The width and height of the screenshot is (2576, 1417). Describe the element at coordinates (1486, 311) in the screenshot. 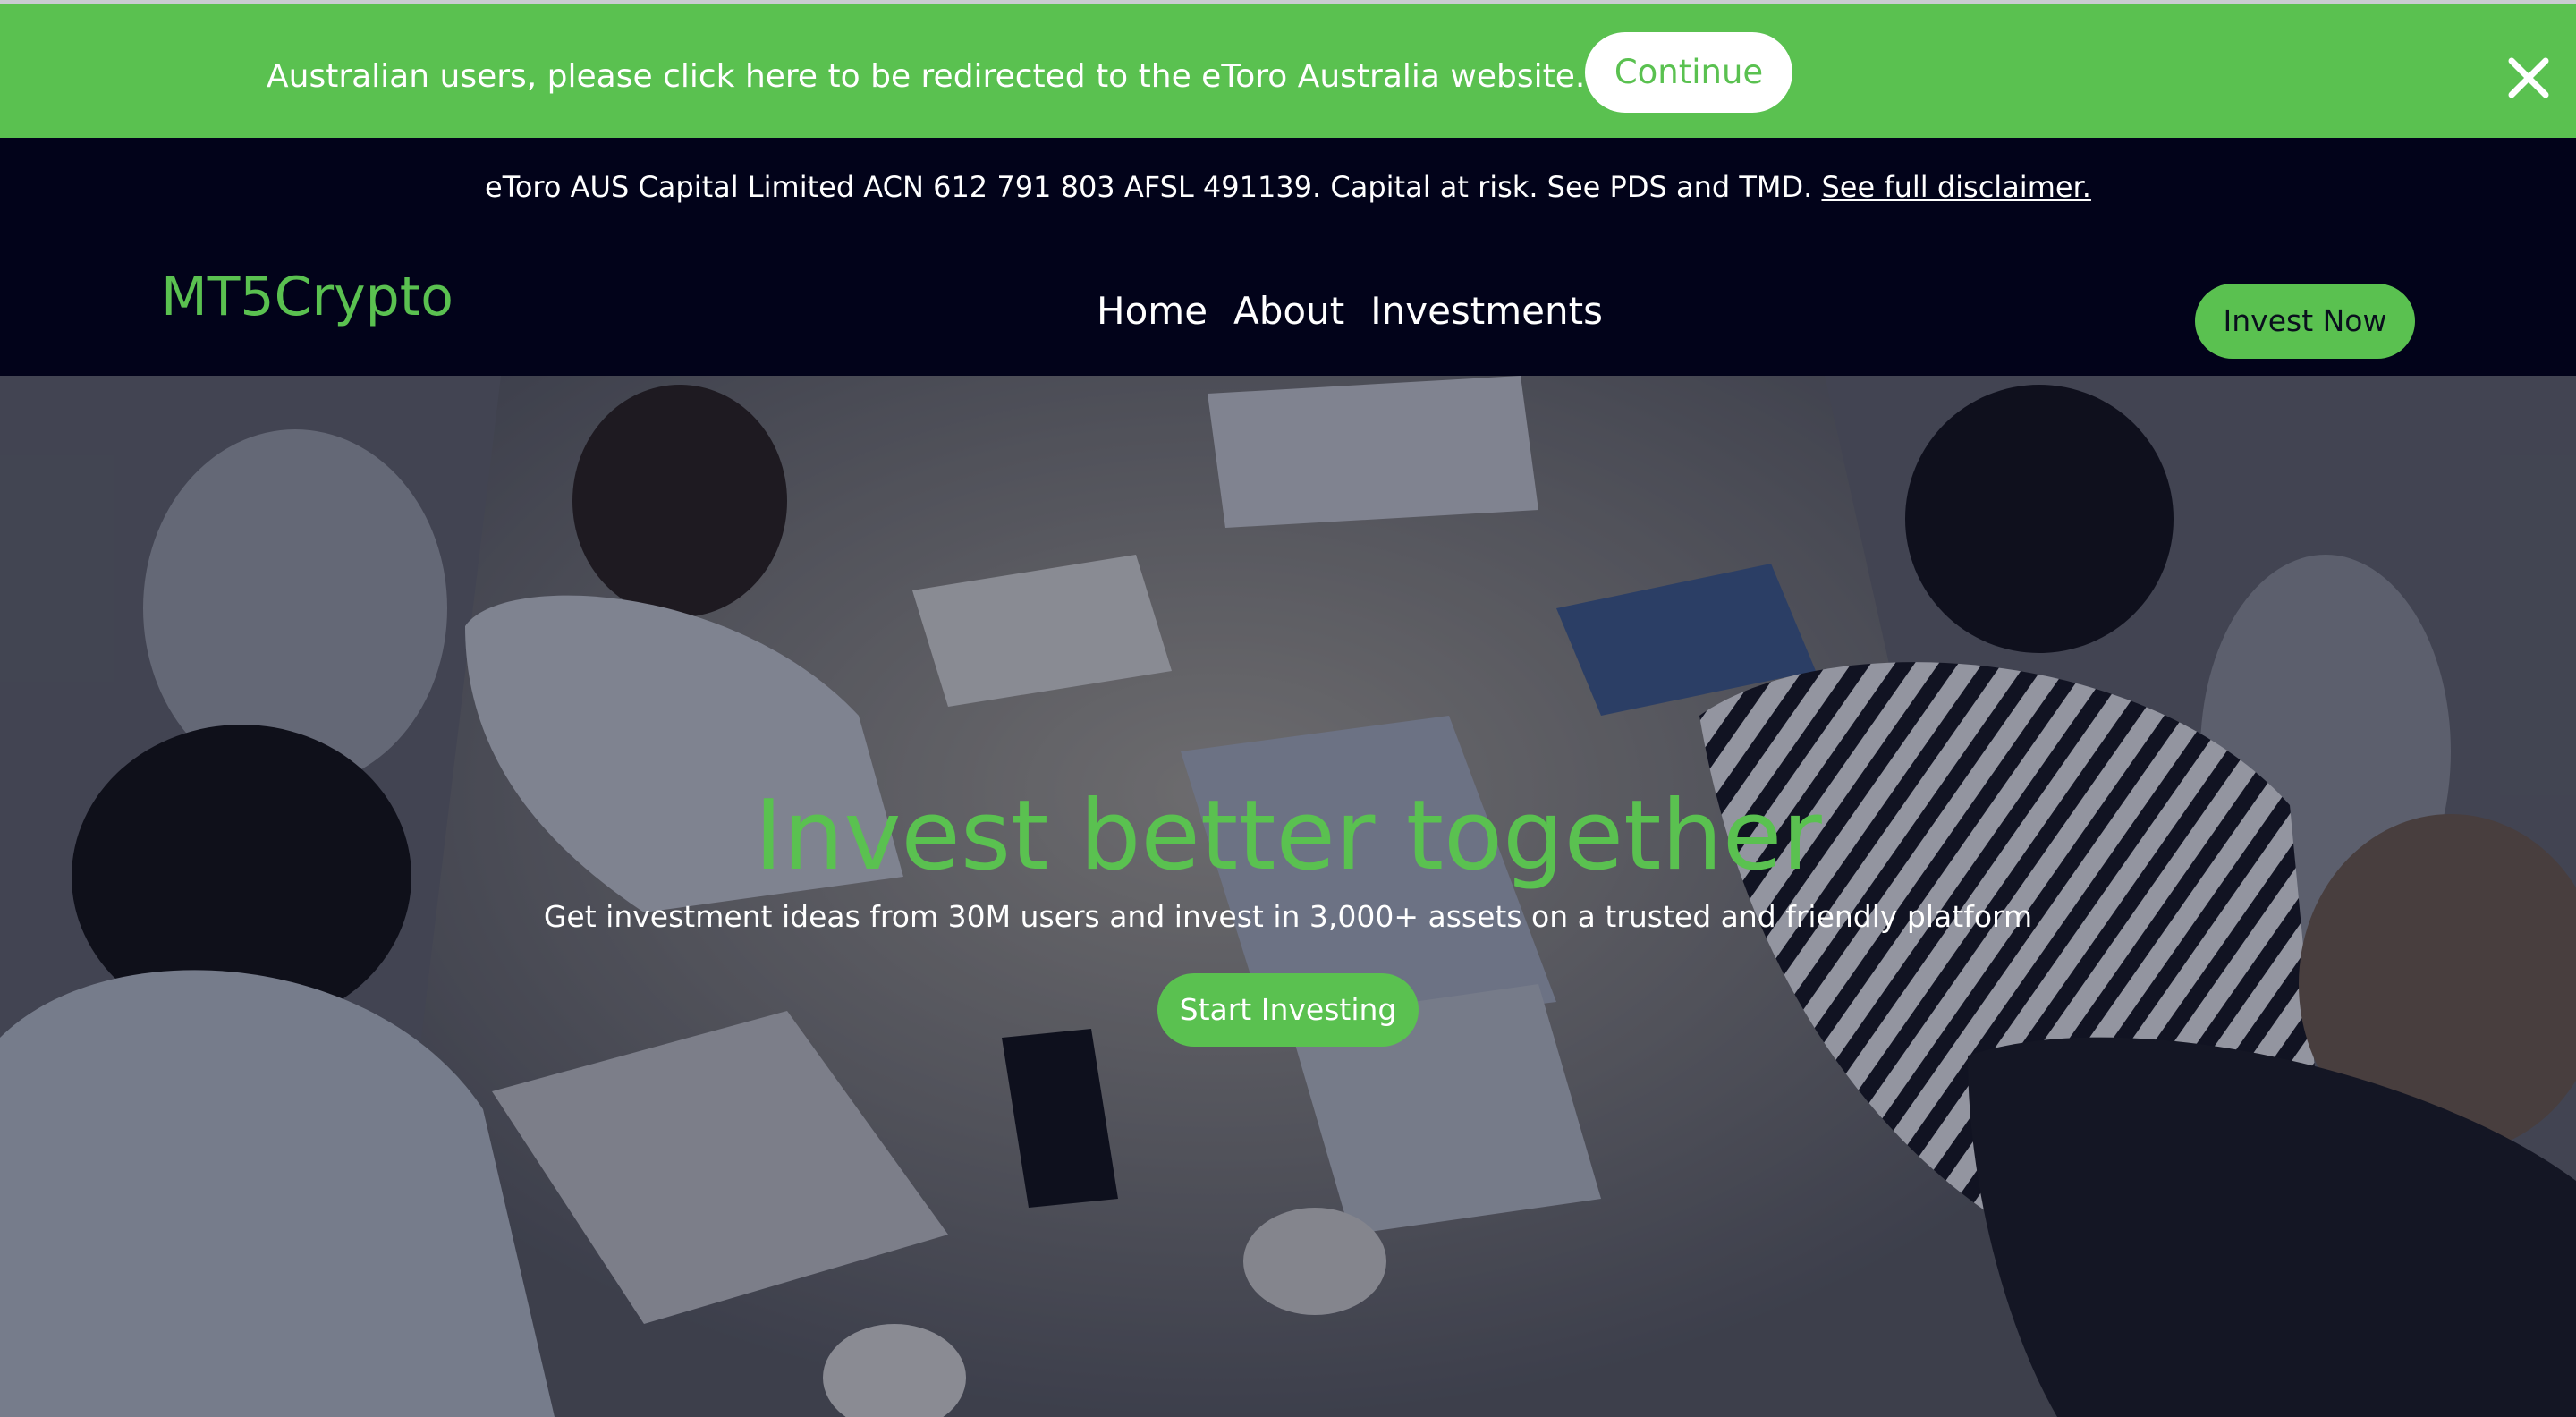

I see `nav-link-investments: Investments` at that location.